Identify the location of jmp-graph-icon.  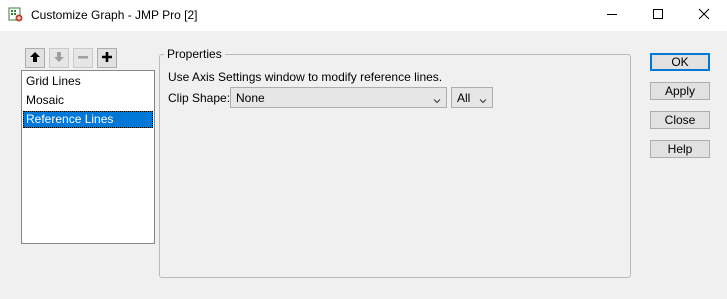
(16, 15).